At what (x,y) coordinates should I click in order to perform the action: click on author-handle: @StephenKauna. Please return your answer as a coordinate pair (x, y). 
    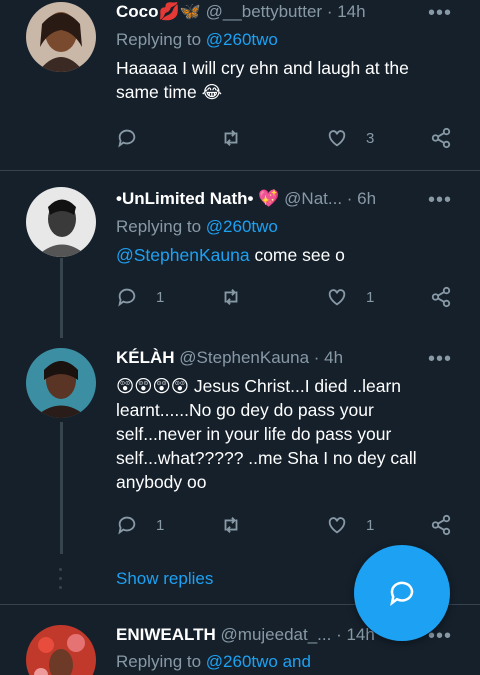
    Looking at the image, I should click on (244, 357).